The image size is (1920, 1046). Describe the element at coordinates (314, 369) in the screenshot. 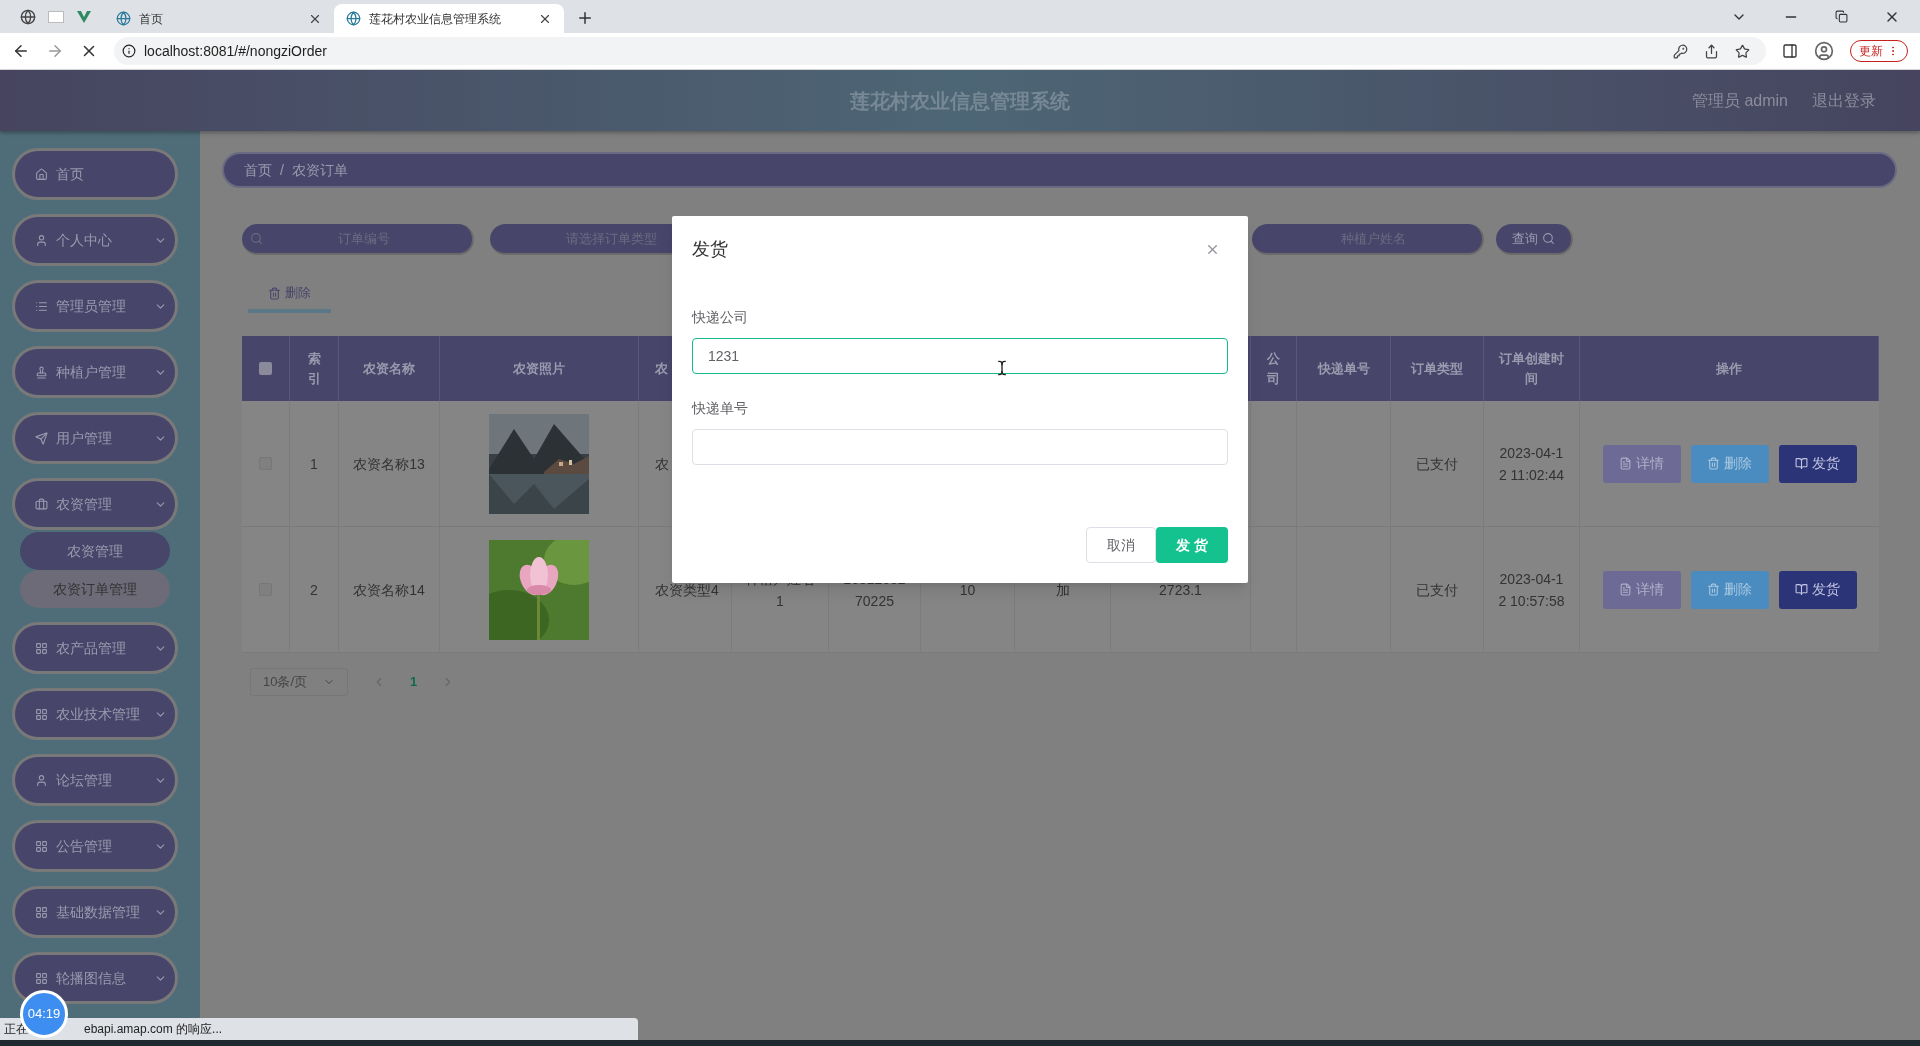

I see `column-header: 索引` at that location.